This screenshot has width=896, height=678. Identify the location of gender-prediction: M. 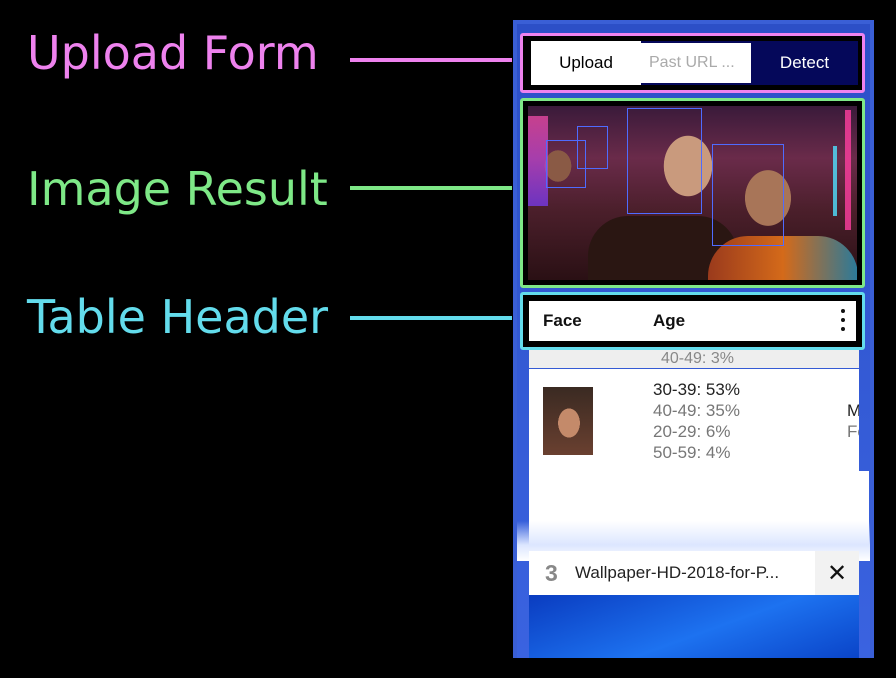
(853, 410).